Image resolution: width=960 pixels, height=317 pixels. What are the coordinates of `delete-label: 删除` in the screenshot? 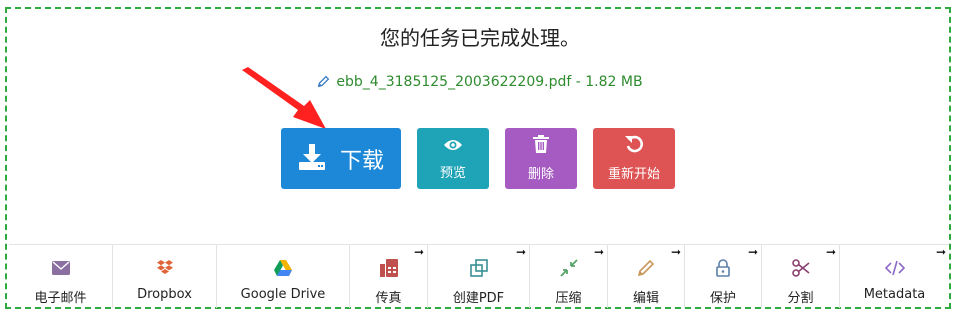 It's located at (540, 174).